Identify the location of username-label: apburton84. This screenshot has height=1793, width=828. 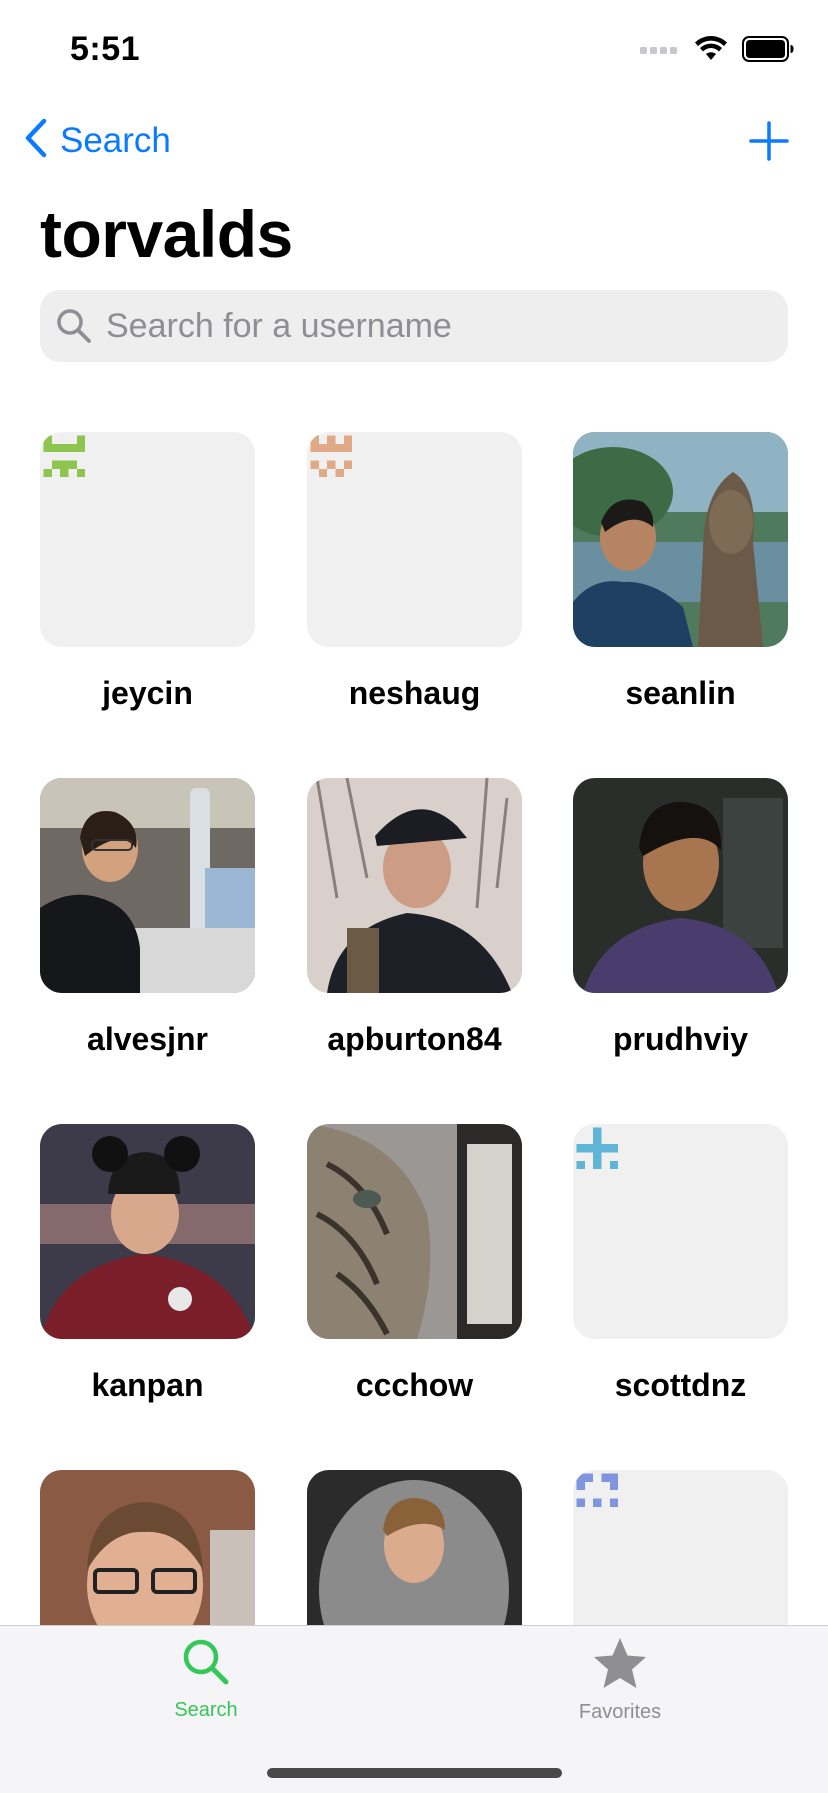
(414, 1039).